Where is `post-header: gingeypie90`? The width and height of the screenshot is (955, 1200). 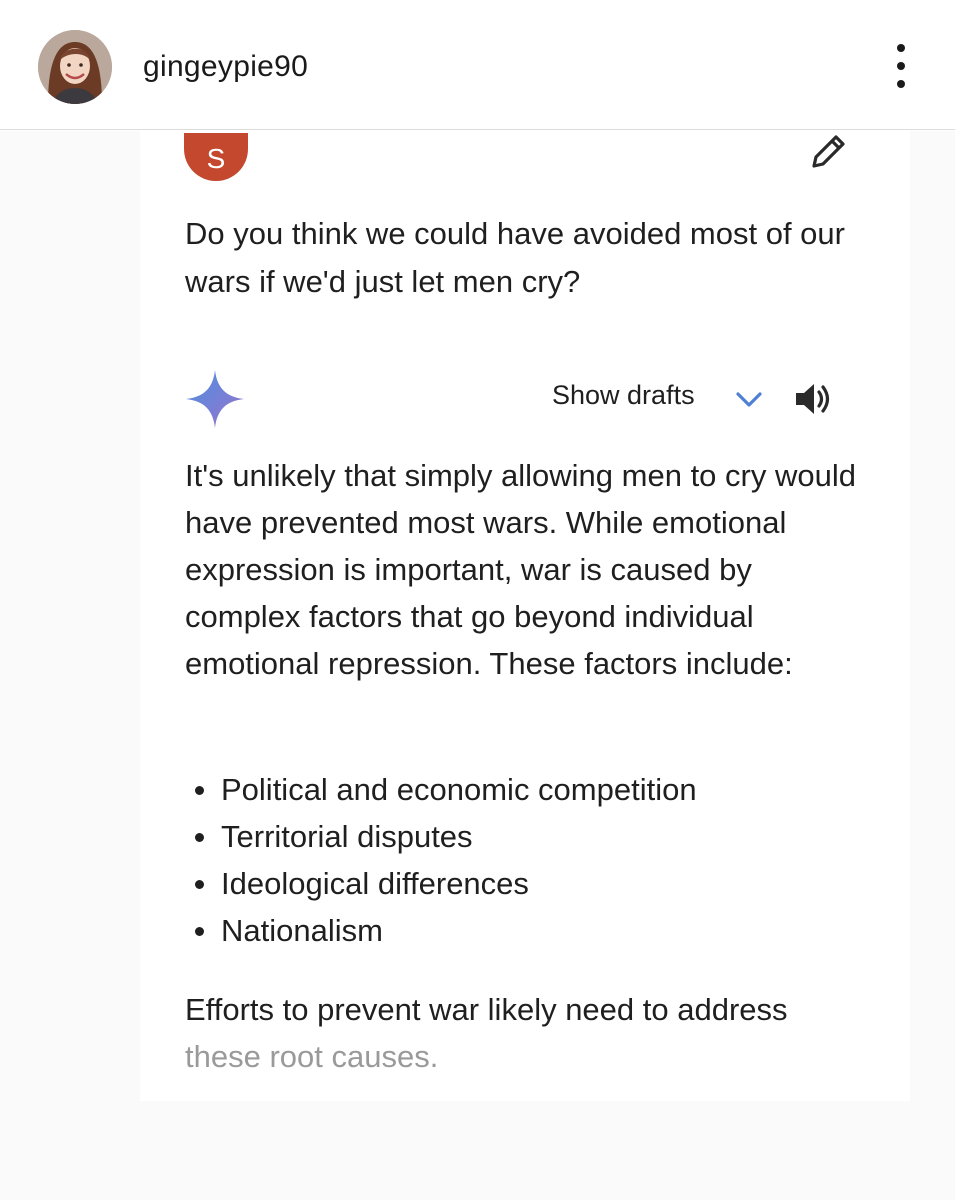 post-header: gingeypie90 is located at coordinates (477, 65).